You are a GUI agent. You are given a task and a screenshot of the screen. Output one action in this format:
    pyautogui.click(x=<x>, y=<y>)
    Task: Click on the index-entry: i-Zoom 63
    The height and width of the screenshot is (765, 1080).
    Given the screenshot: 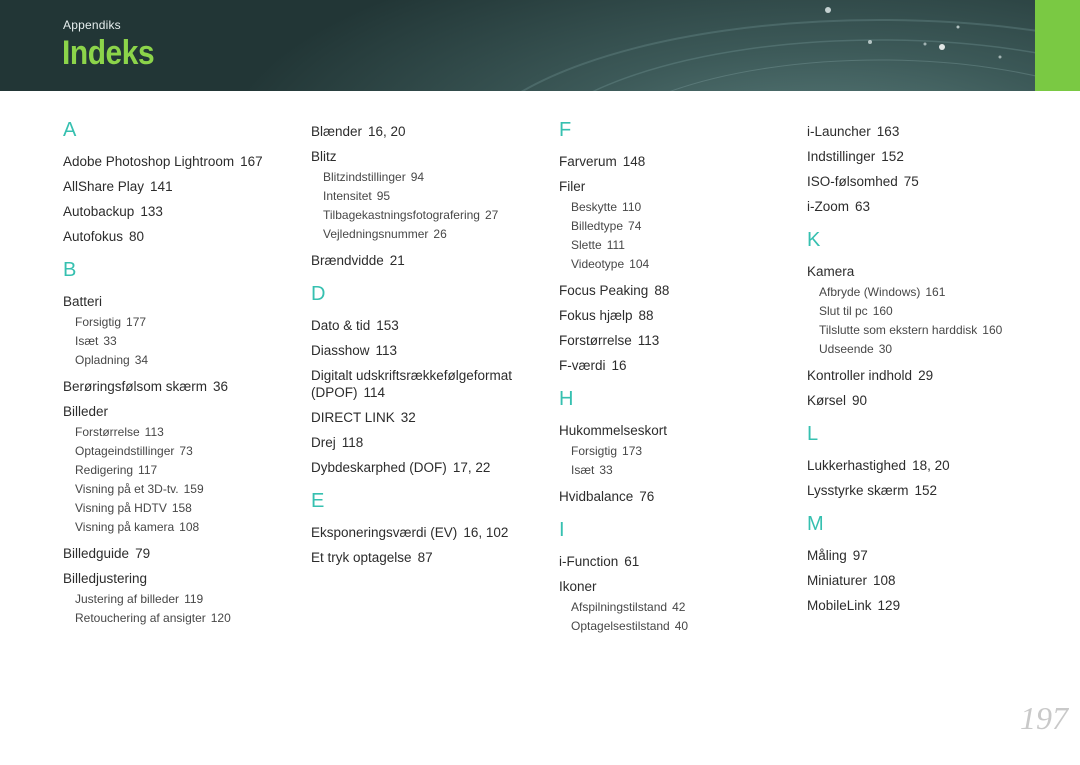 What is the action you would take?
    pyautogui.click(x=924, y=206)
    